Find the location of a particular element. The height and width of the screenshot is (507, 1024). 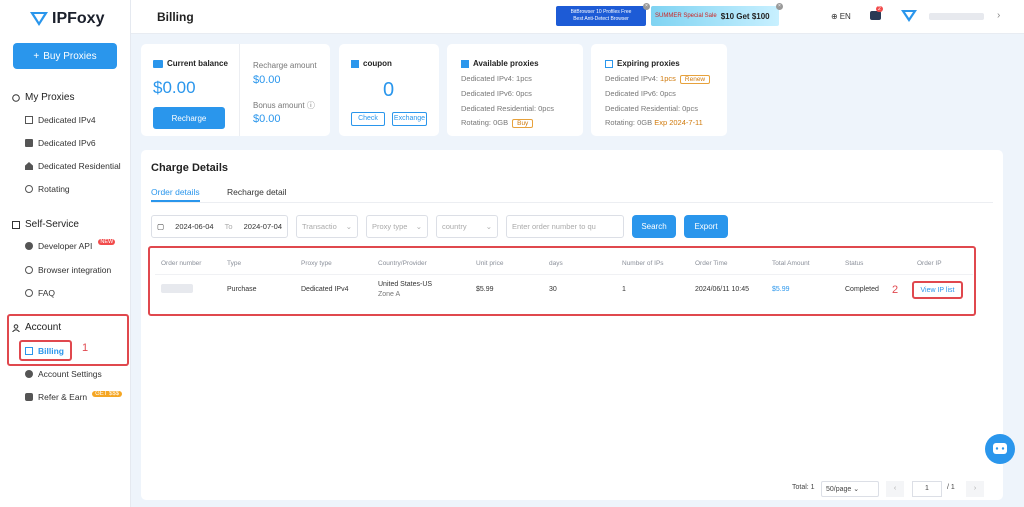

new-badge: NEW is located at coordinates (107, 242).